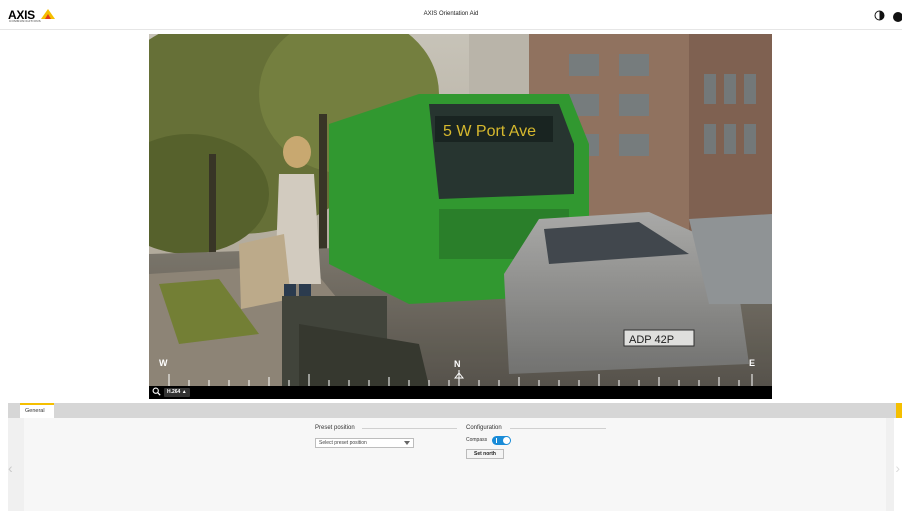 The image size is (902, 511). What do you see at coordinates (752, 363) in the screenshot?
I see `compass-east: E` at bounding box center [752, 363].